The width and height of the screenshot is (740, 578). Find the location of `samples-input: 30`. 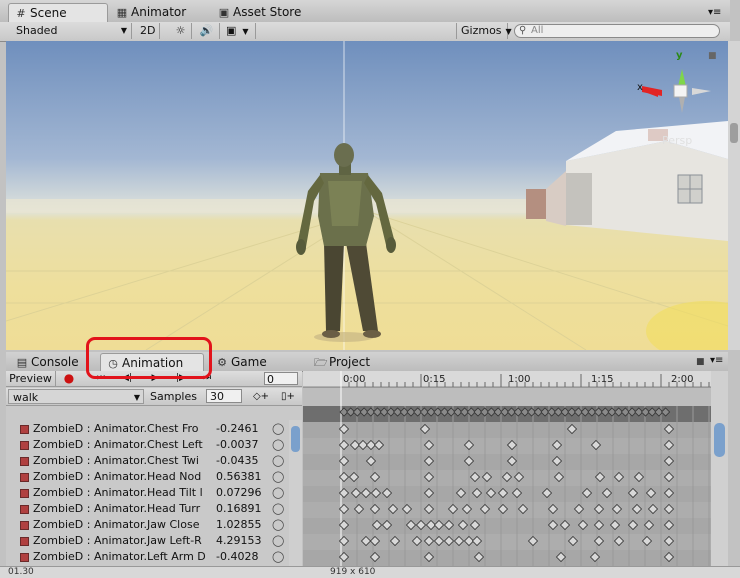

samples-input: 30 is located at coordinates (224, 396).